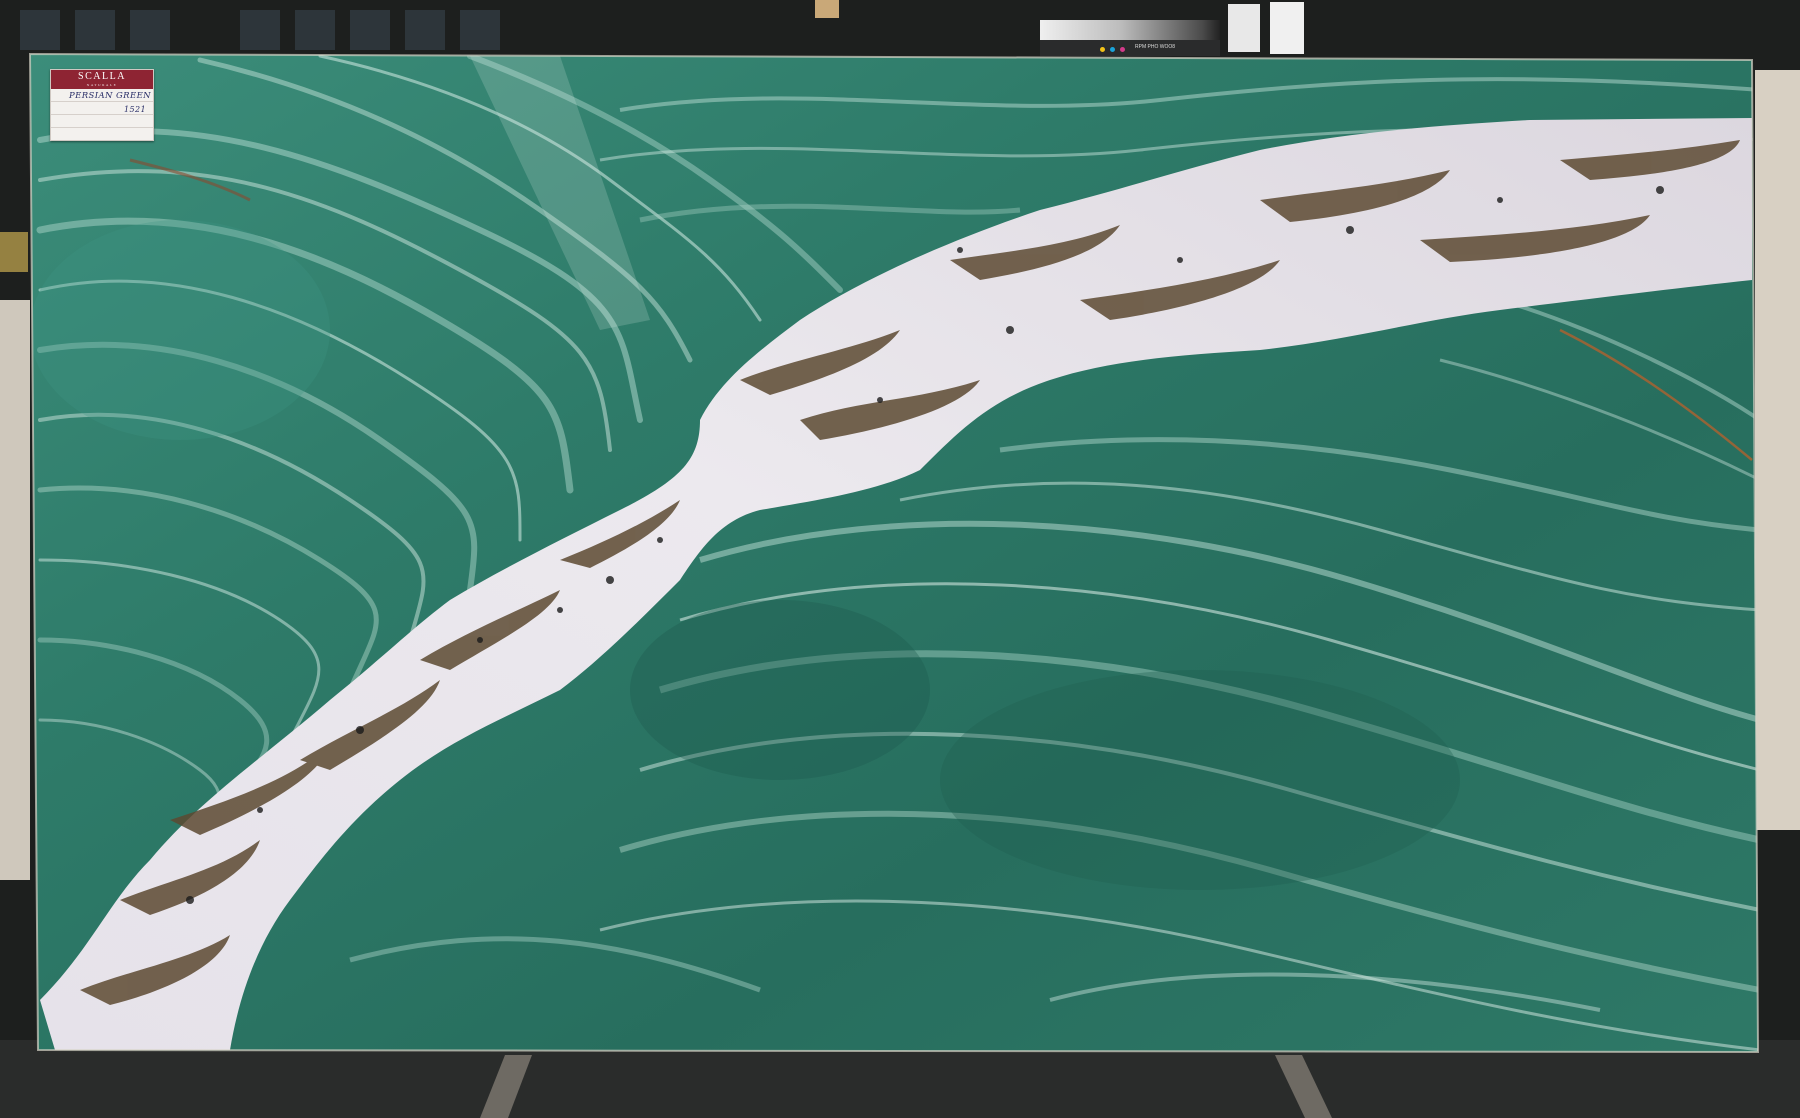 This screenshot has width=1800, height=1118. I want to click on label-material: PERSIAN GREEN, so click(110, 96).